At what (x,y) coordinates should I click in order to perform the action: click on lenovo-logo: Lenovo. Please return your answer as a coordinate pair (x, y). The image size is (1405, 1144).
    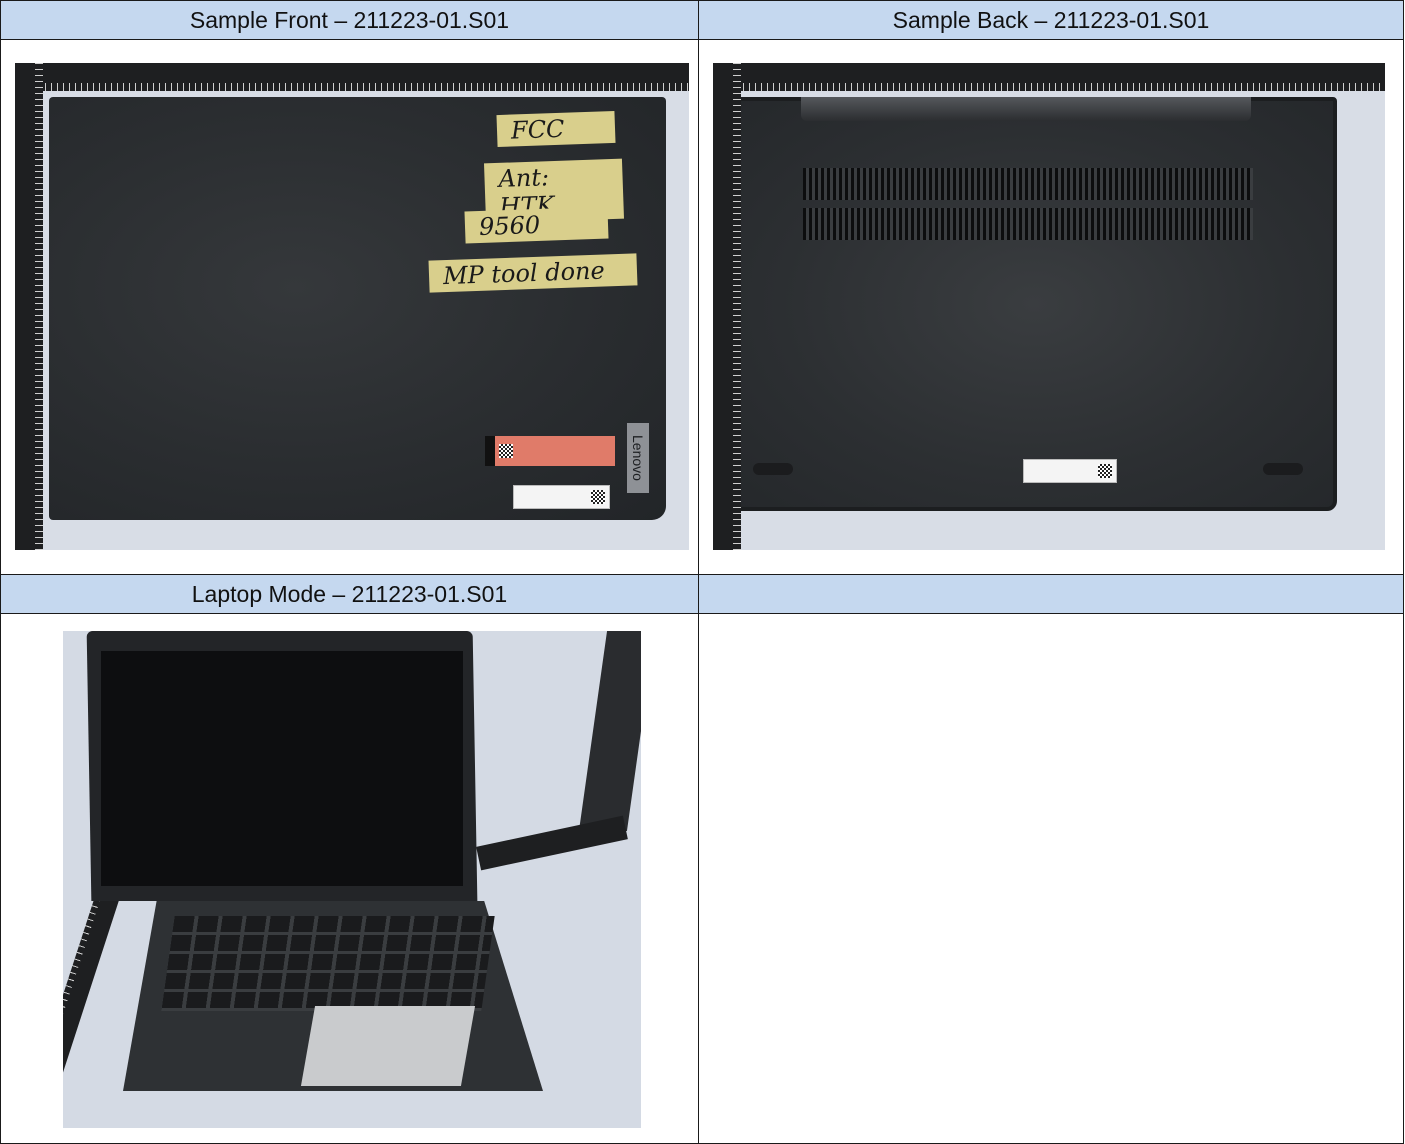
    Looking at the image, I should click on (638, 458).